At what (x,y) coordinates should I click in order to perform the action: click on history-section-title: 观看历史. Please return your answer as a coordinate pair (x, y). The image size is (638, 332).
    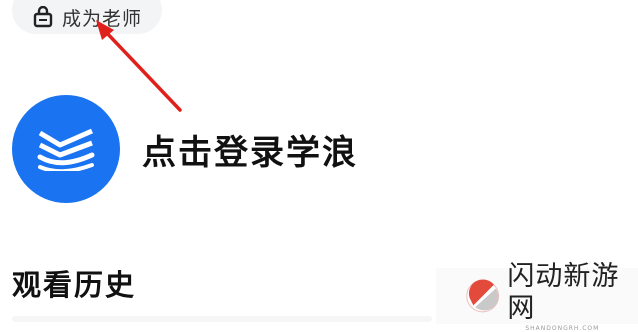
    Looking at the image, I should click on (74, 285).